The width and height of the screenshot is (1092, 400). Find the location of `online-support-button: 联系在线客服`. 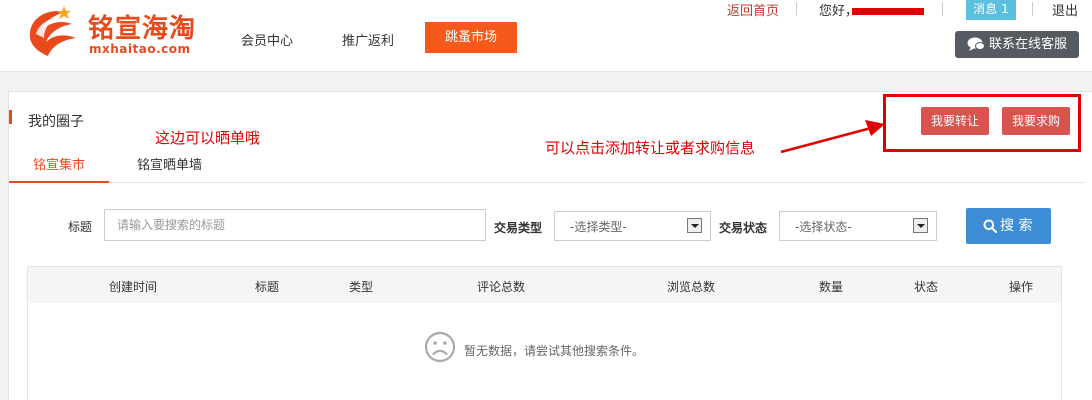

online-support-button: 联系在线客服 is located at coordinates (1017, 44).